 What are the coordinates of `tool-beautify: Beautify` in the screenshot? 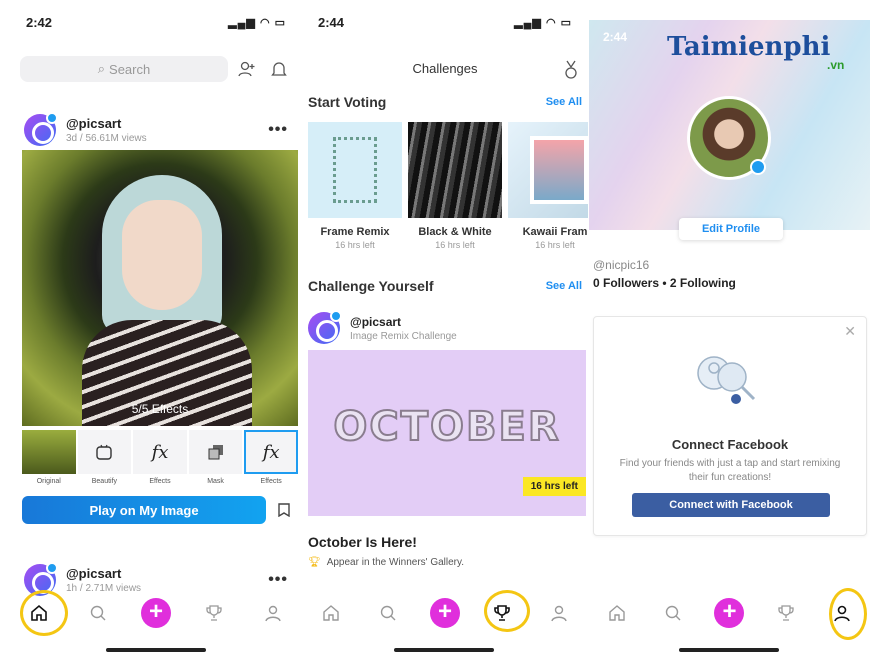 It's located at (104, 458).